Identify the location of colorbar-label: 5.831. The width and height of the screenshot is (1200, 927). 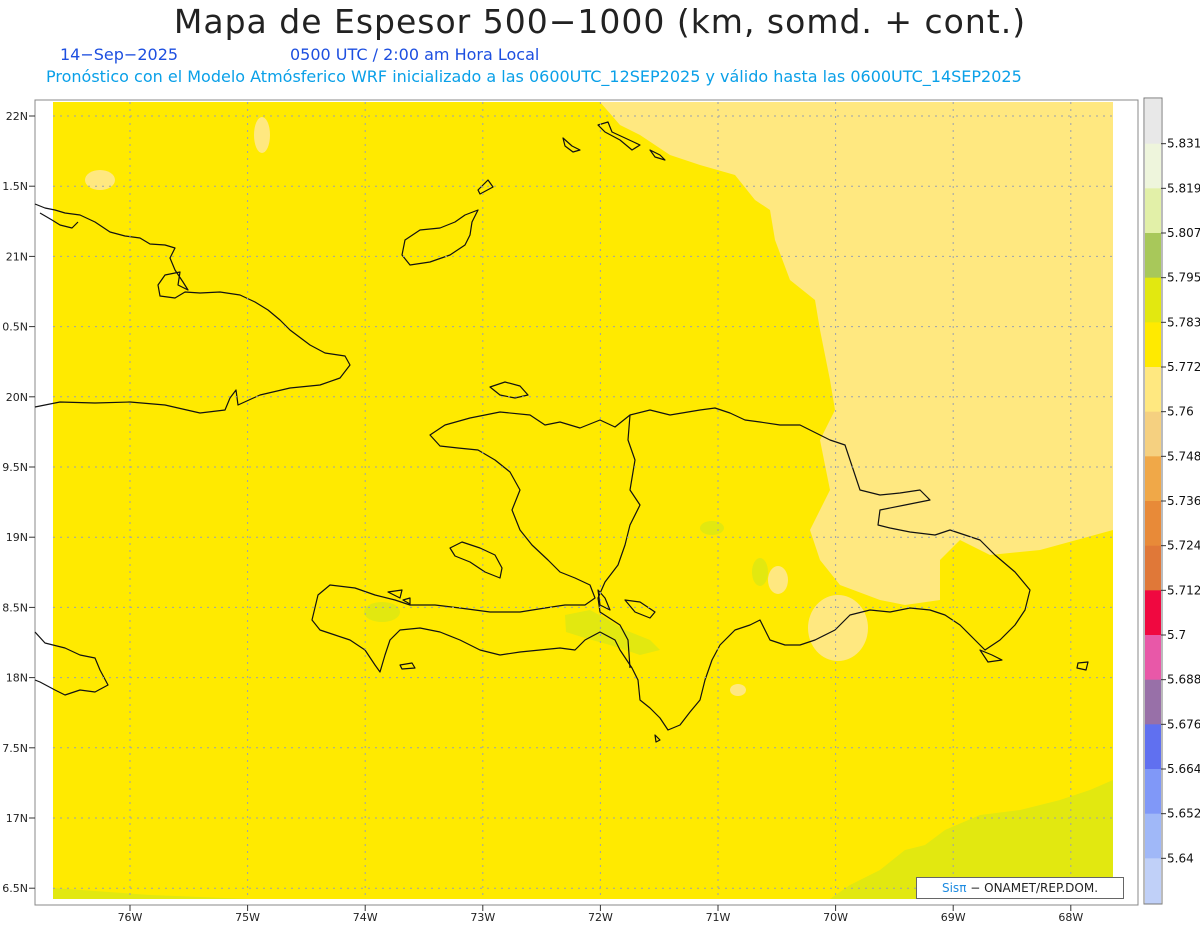
(1183, 144).